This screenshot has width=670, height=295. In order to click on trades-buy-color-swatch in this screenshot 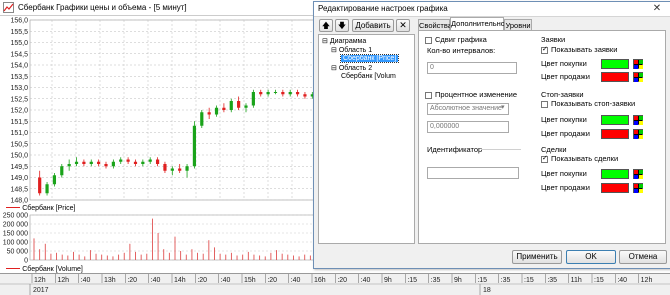, I will do `click(615, 174)`.